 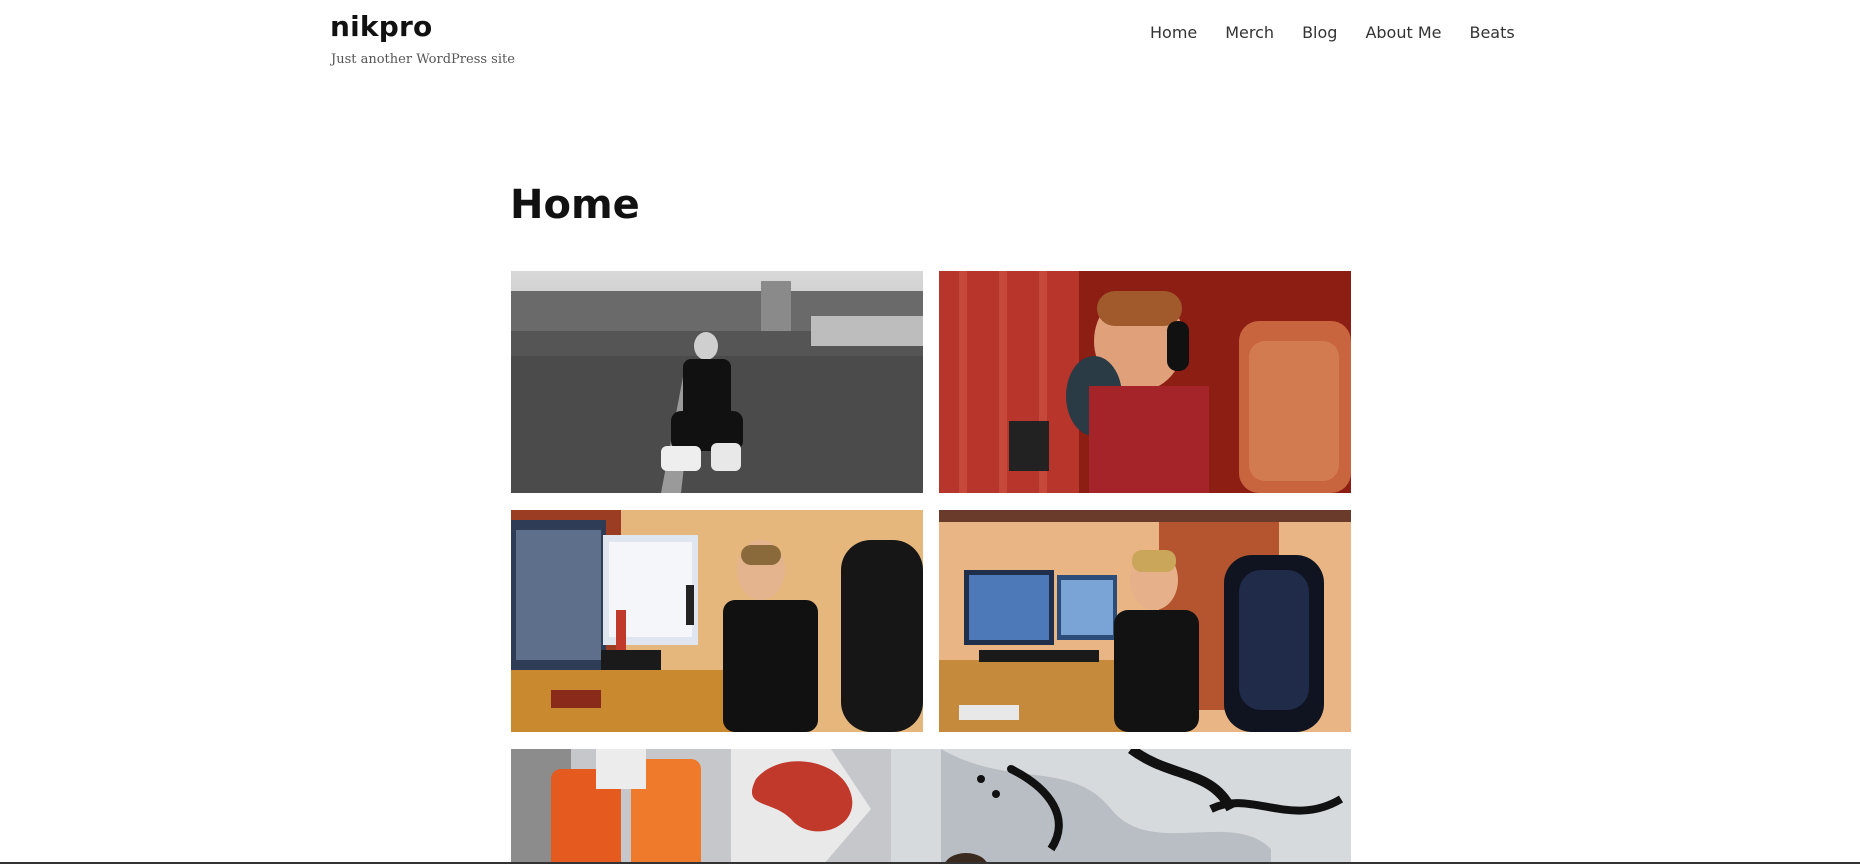 What do you see at coordinates (1319, 33) in the screenshot?
I see `nav-item-blog: Blog` at bounding box center [1319, 33].